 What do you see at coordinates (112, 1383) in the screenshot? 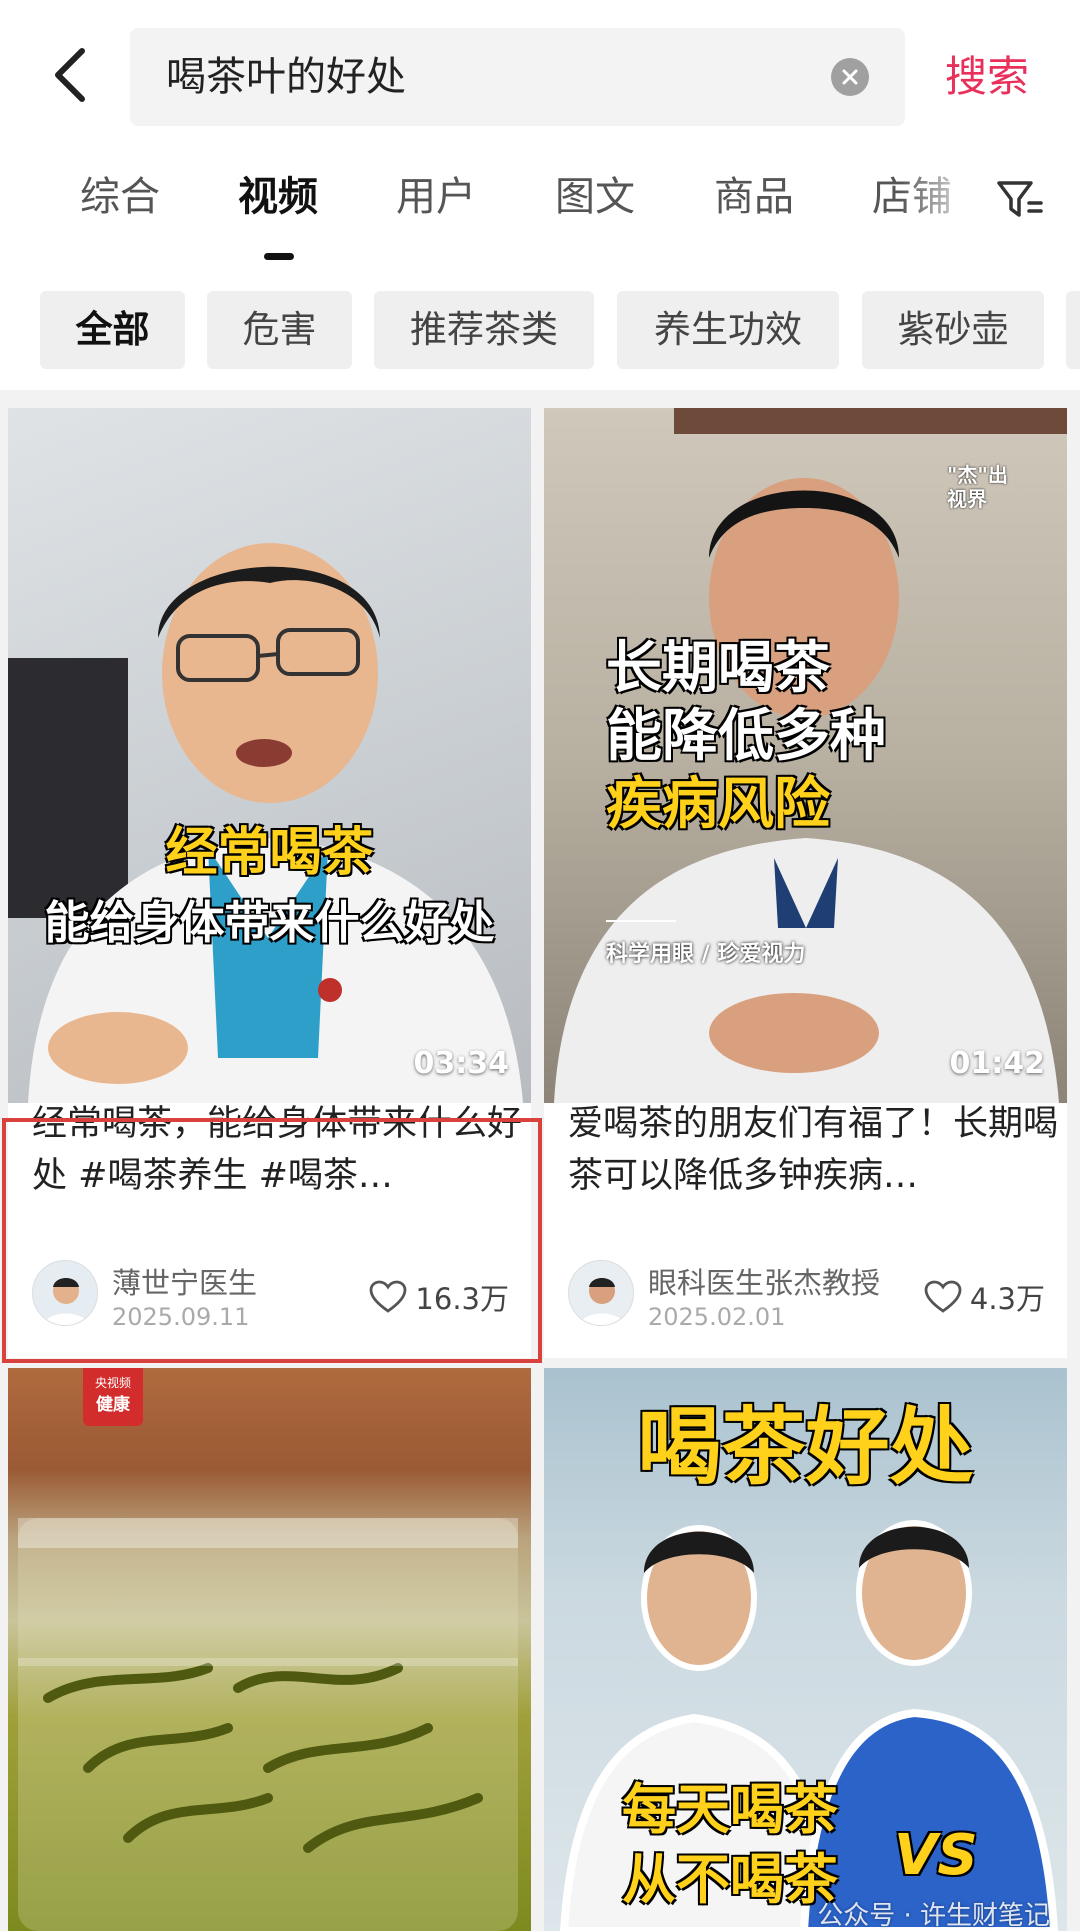
I see `badge-top-label: 央视频` at bounding box center [112, 1383].